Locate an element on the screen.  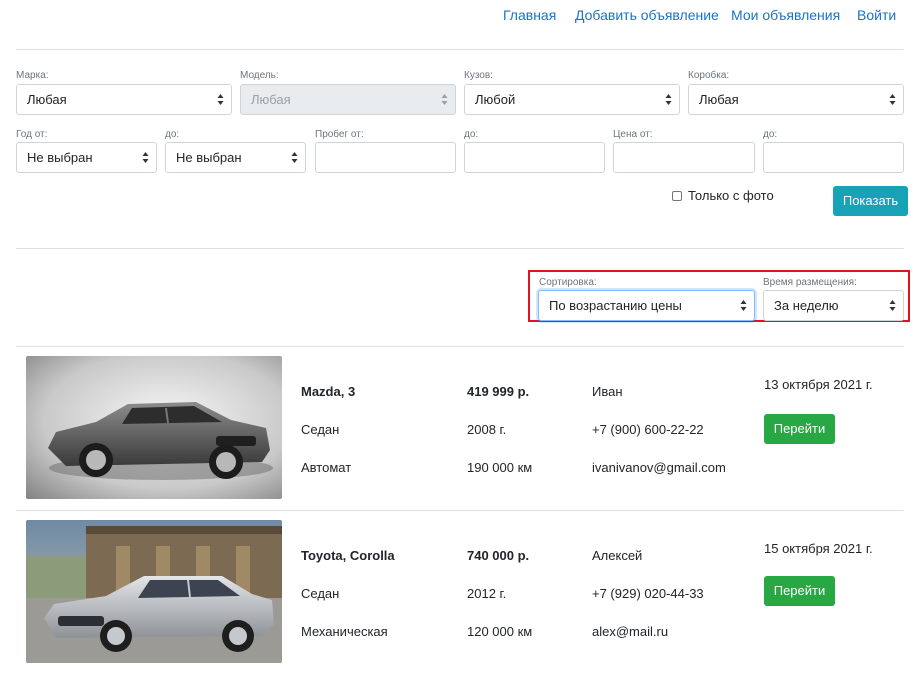
year-from-select: Не выбран is located at coordinates (86, 157).